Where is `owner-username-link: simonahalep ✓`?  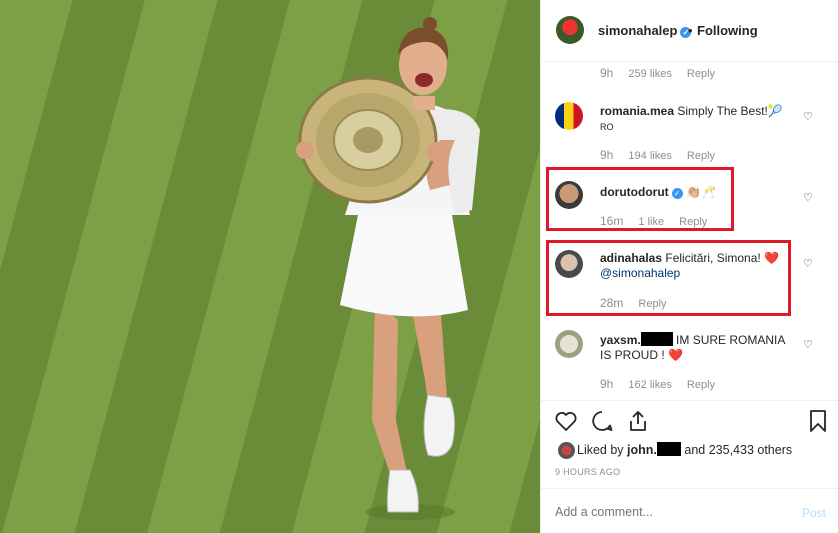
owner-username-link: simonahalep ✓ is located at coordinates (645, 30).